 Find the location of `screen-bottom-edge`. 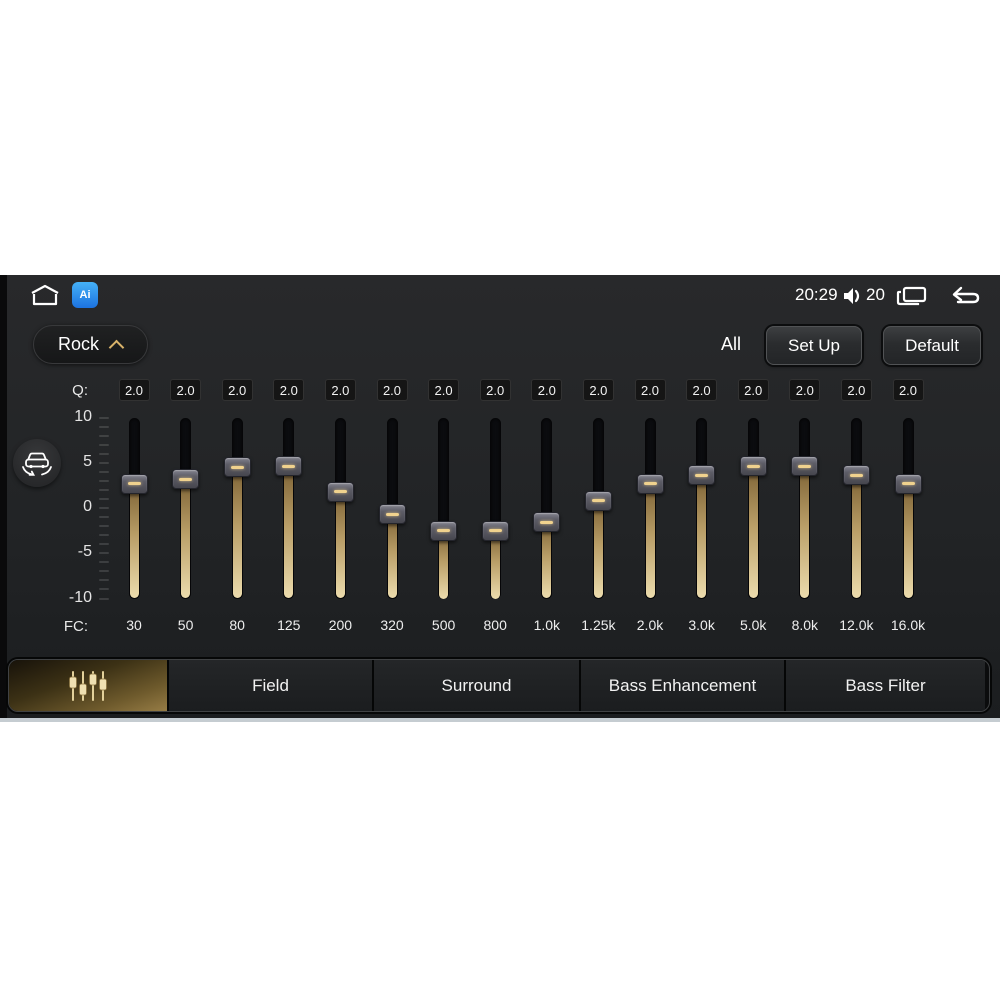

screen-bottom-edge is located at coordinates (500, 720).